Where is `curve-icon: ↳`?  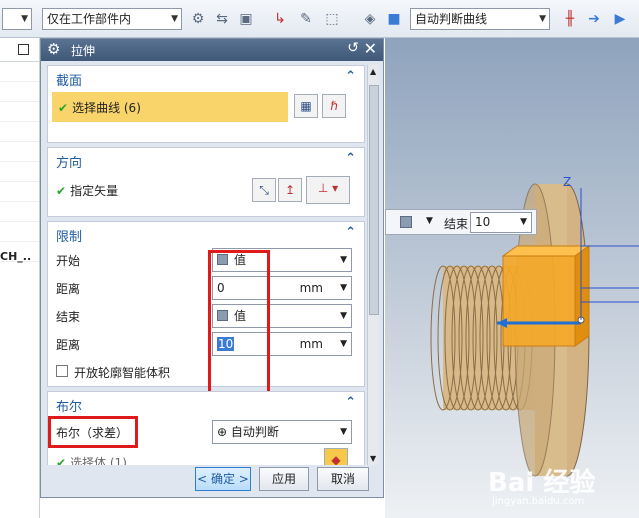
curve-icon: ↳ is located at coordinates (280, 19).